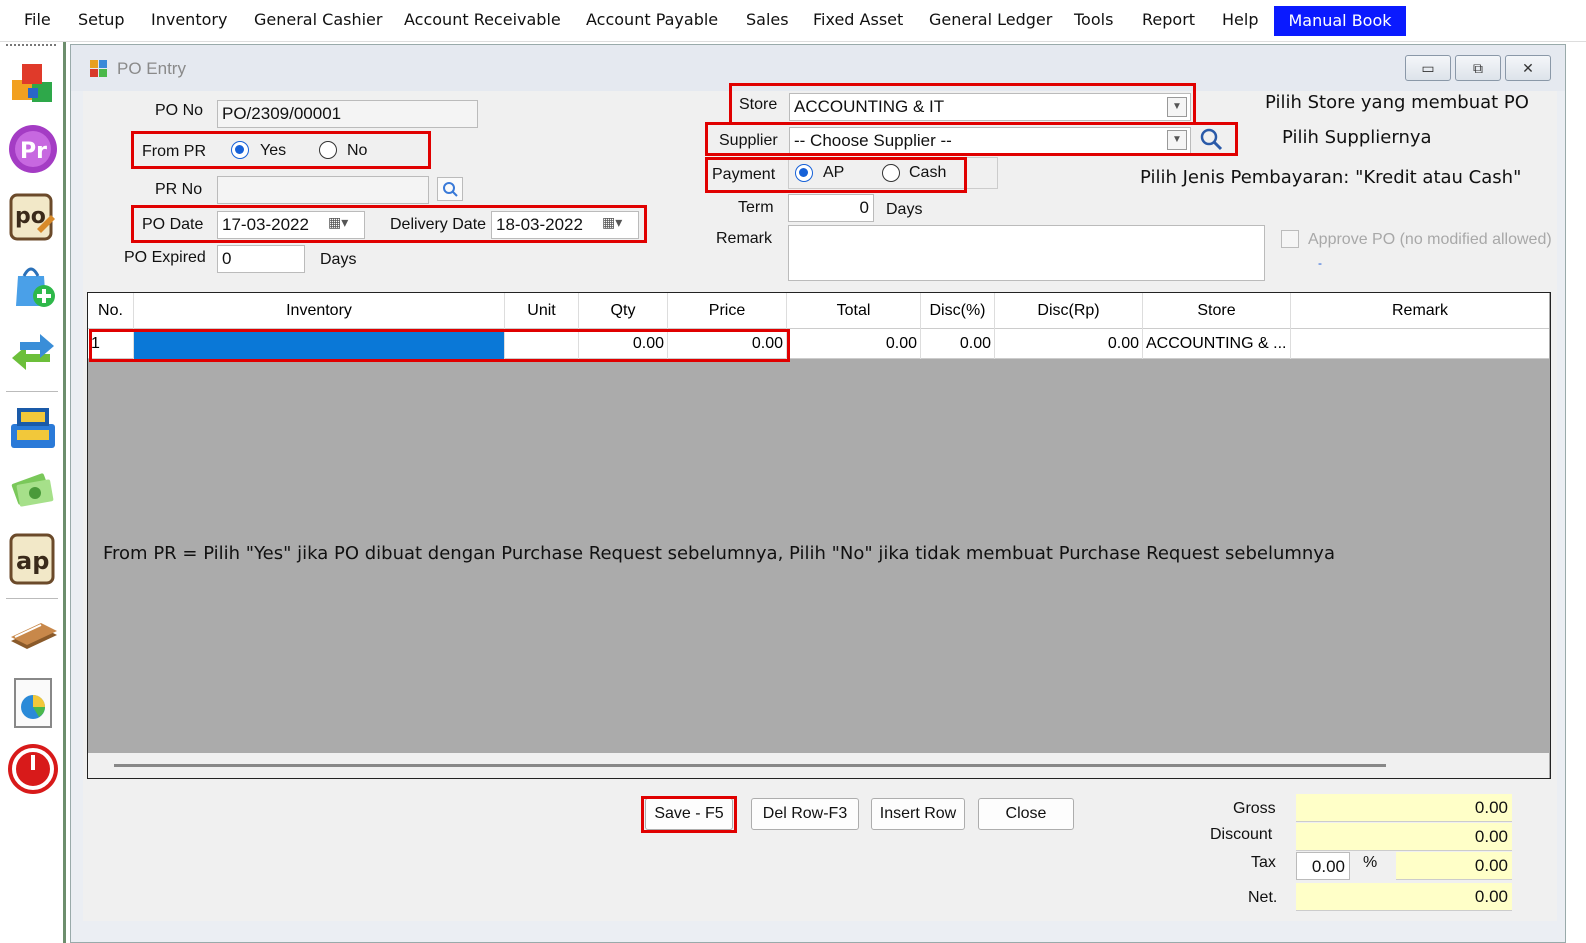  Describe the element at coordinates (1069, 344) in the screenshot. I see `cell-disc-rp: 0.00` at that location.